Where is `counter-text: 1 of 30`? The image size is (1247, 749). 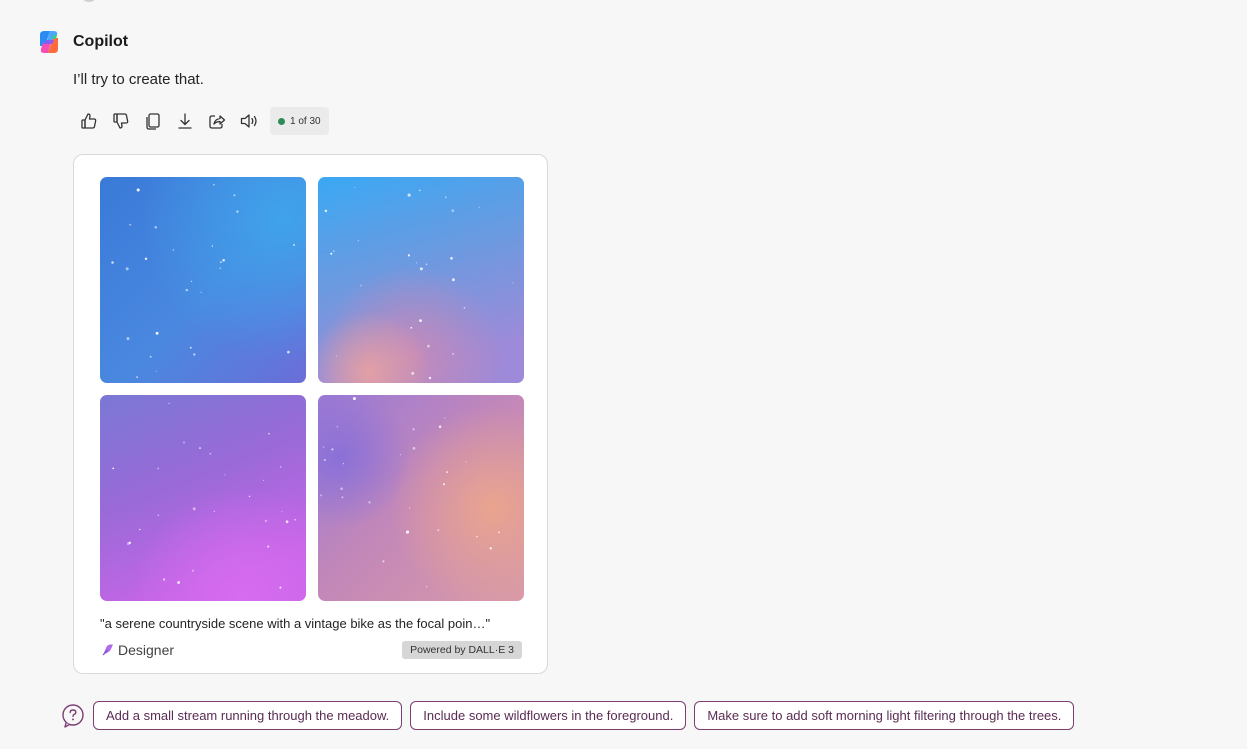 counter-text: 1 of 30 is located at coordinates (305, 121).